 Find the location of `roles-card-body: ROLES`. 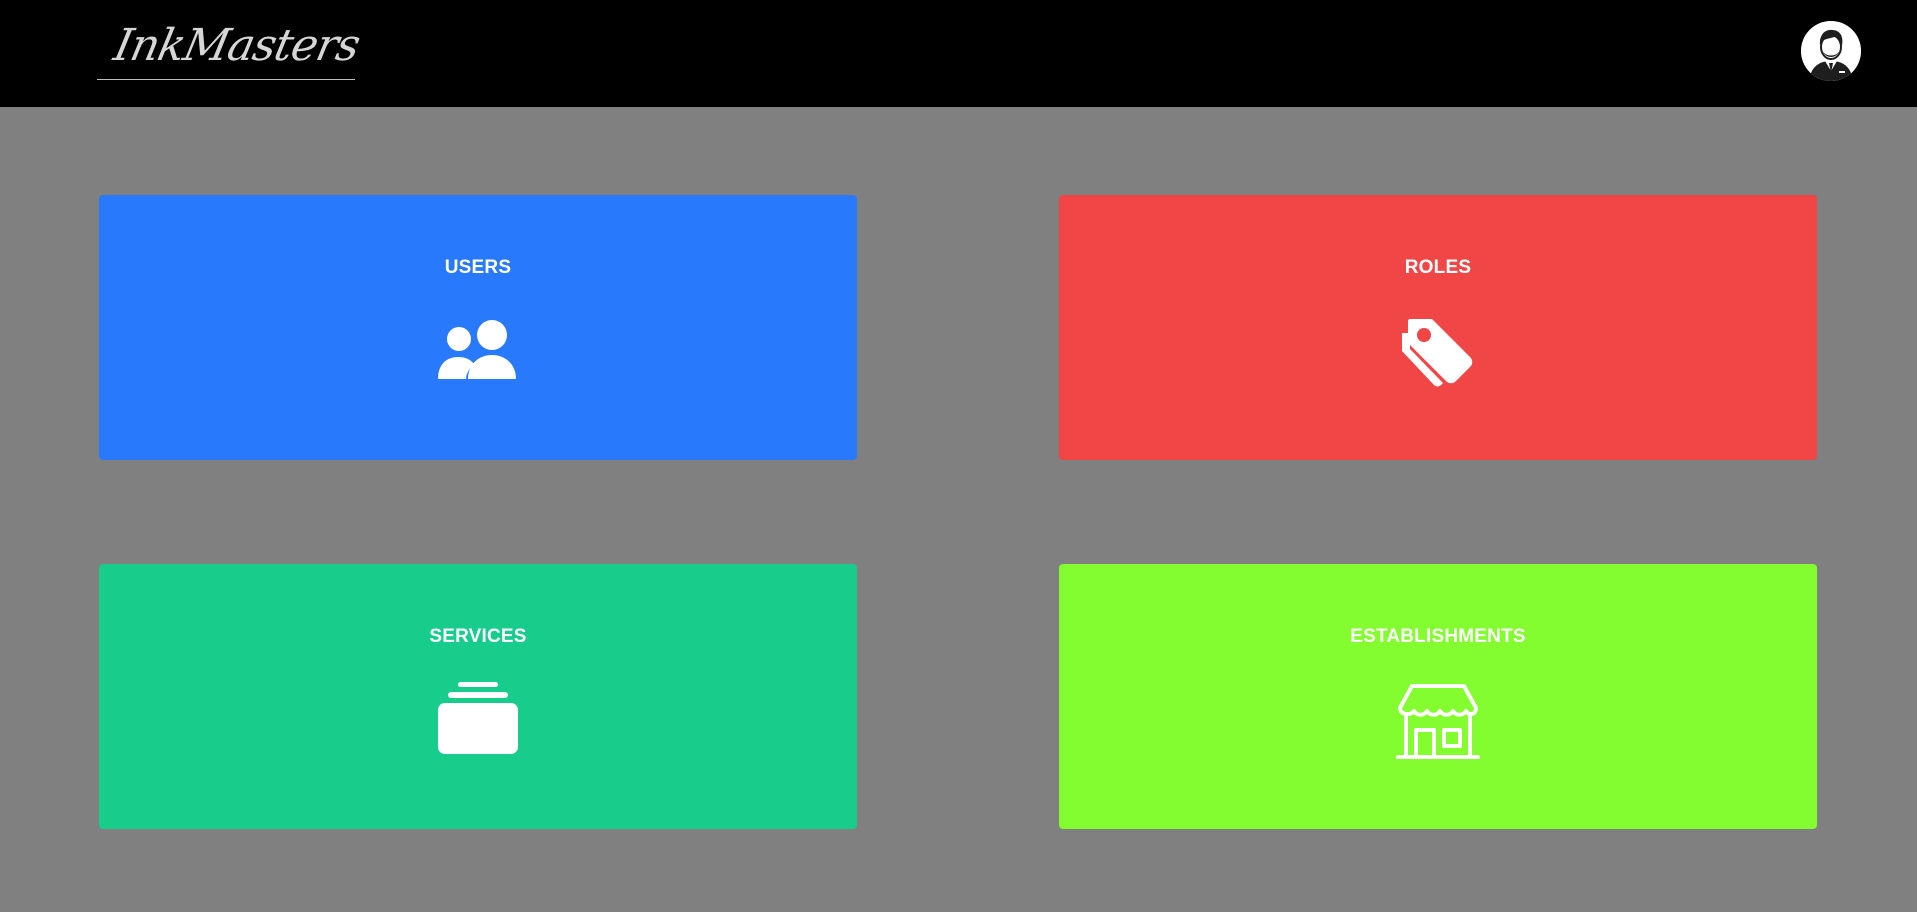

roles-card-body: ROLES is located at coordinates (1438, 327).